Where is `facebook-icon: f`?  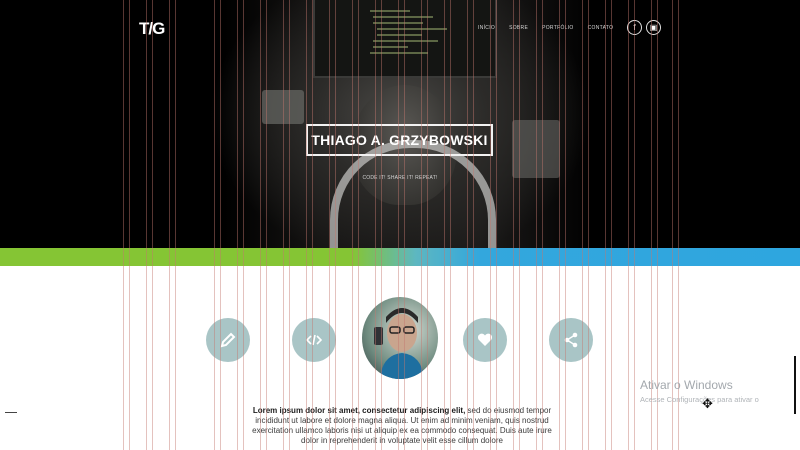
facebook-icon: f is located at coordinates (634, 27).